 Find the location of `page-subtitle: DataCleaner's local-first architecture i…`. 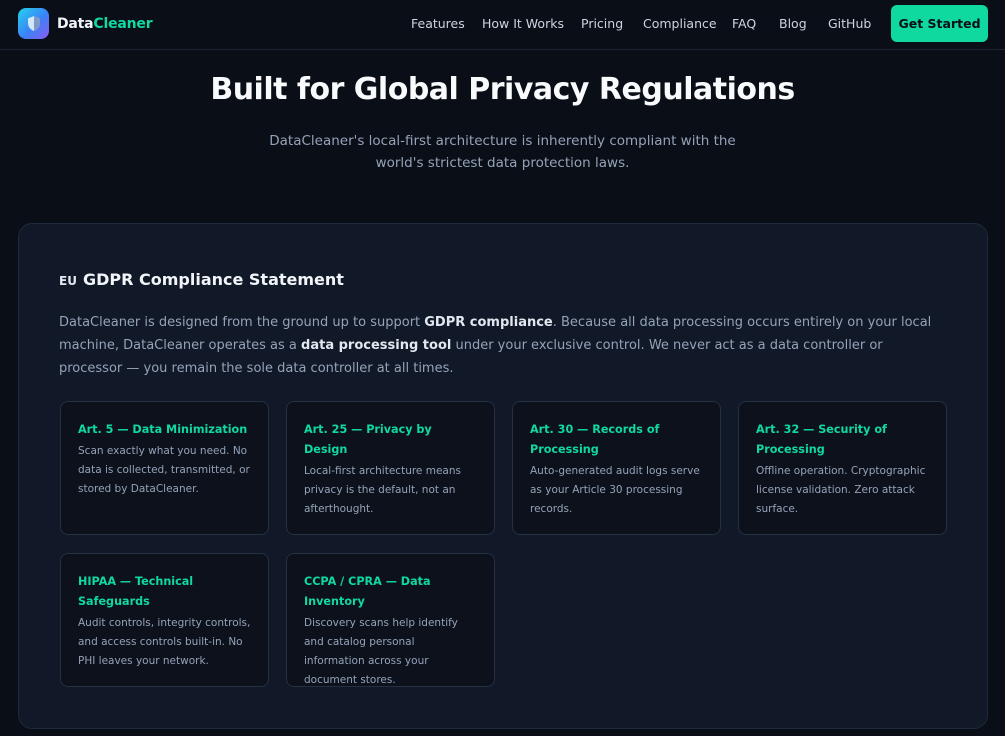

page-subtitle: DataCleaner's local-first architecture i… is located at coordinates (502, 152).